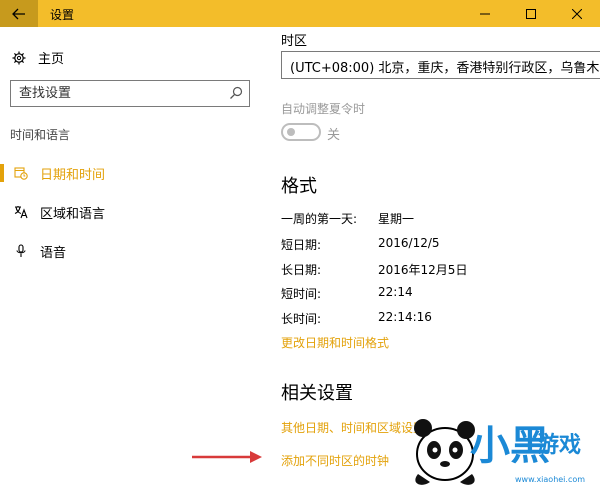  What do you see at coordinates (301, 319) in the screenshot?
I see `format-row-label: 长时间:` at bounding box center [301, 319].